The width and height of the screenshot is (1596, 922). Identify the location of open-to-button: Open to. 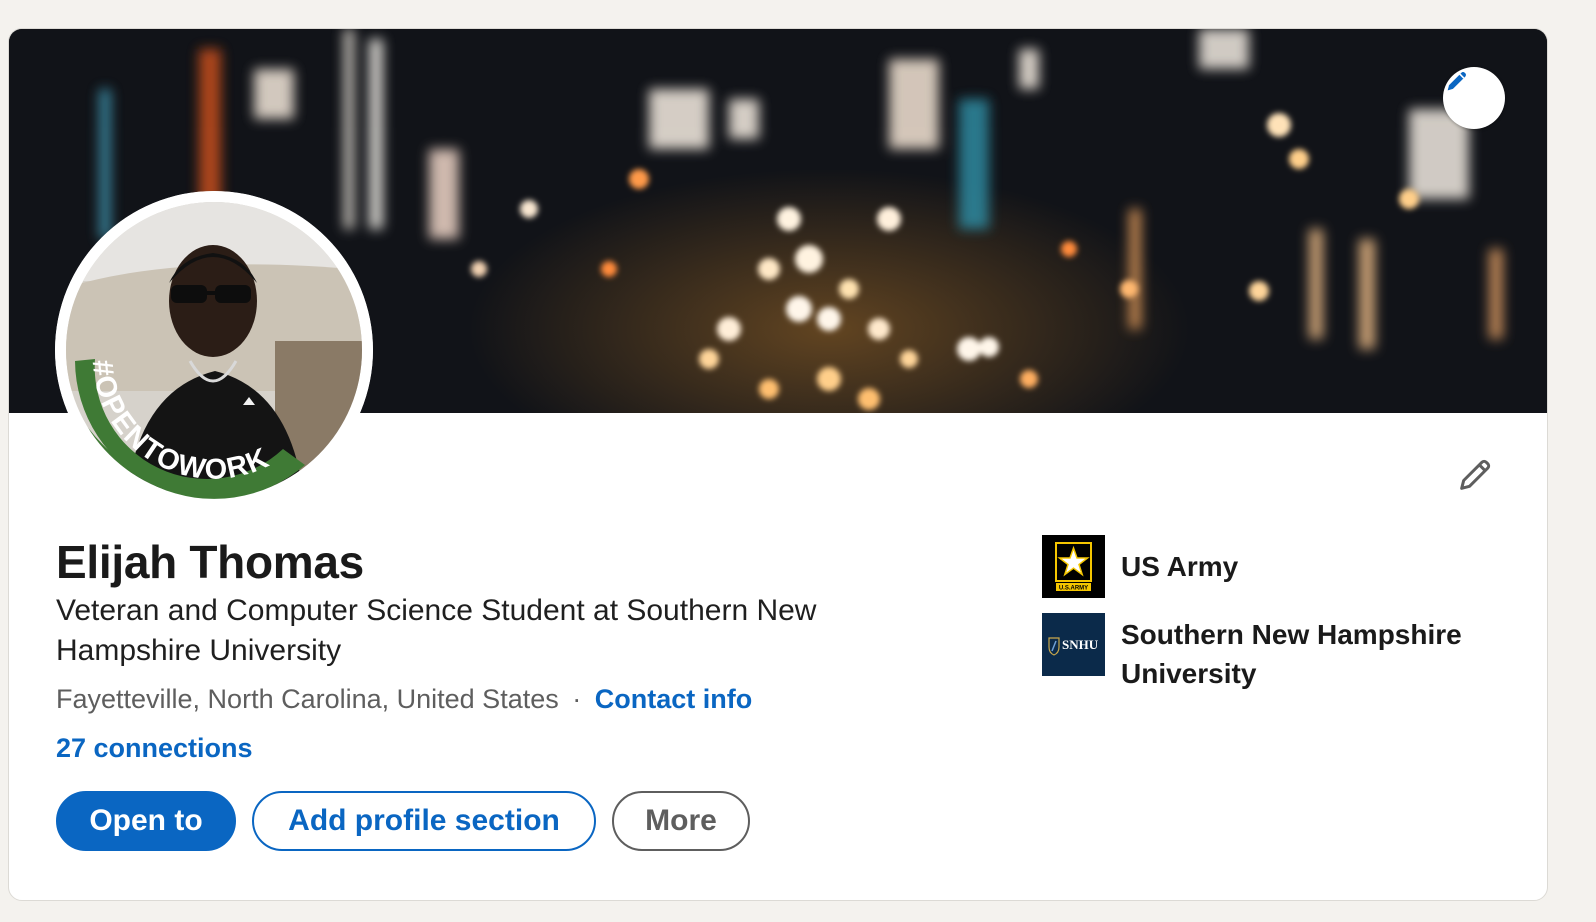
(146, 821).